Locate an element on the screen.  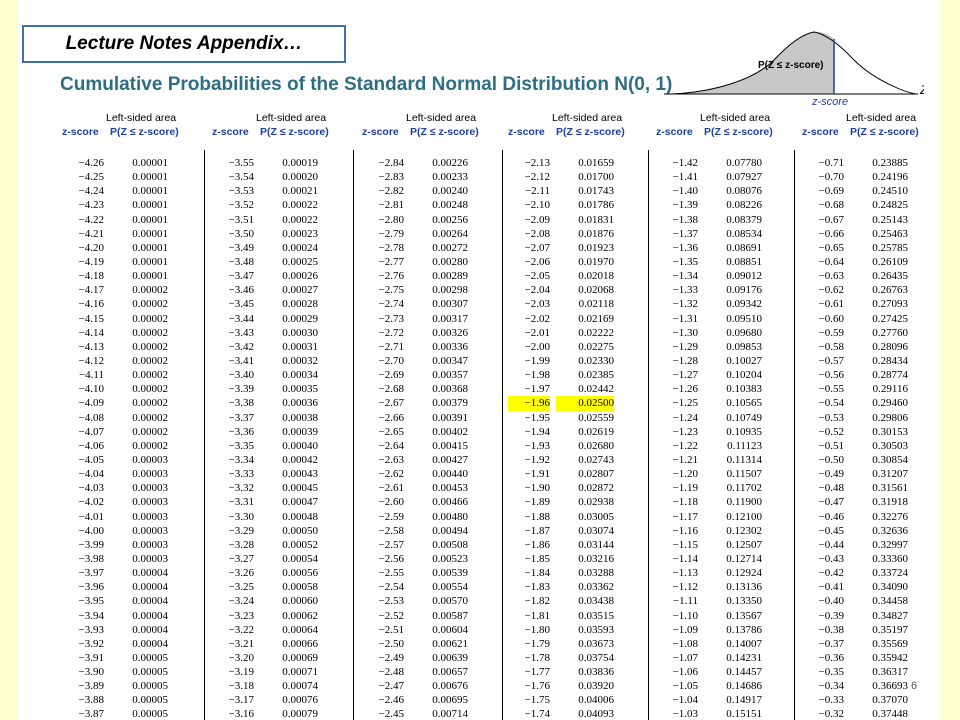
probability-cell: 0.00027 is located at coordinates (300, 290).